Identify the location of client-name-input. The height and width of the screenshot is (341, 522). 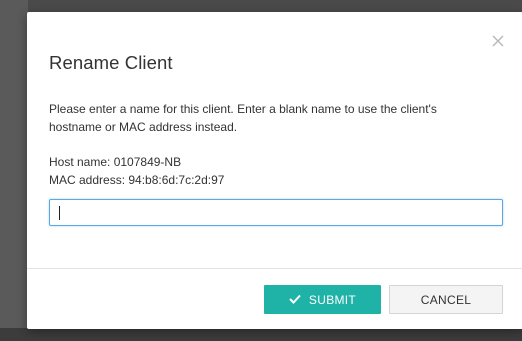
(276, 212).